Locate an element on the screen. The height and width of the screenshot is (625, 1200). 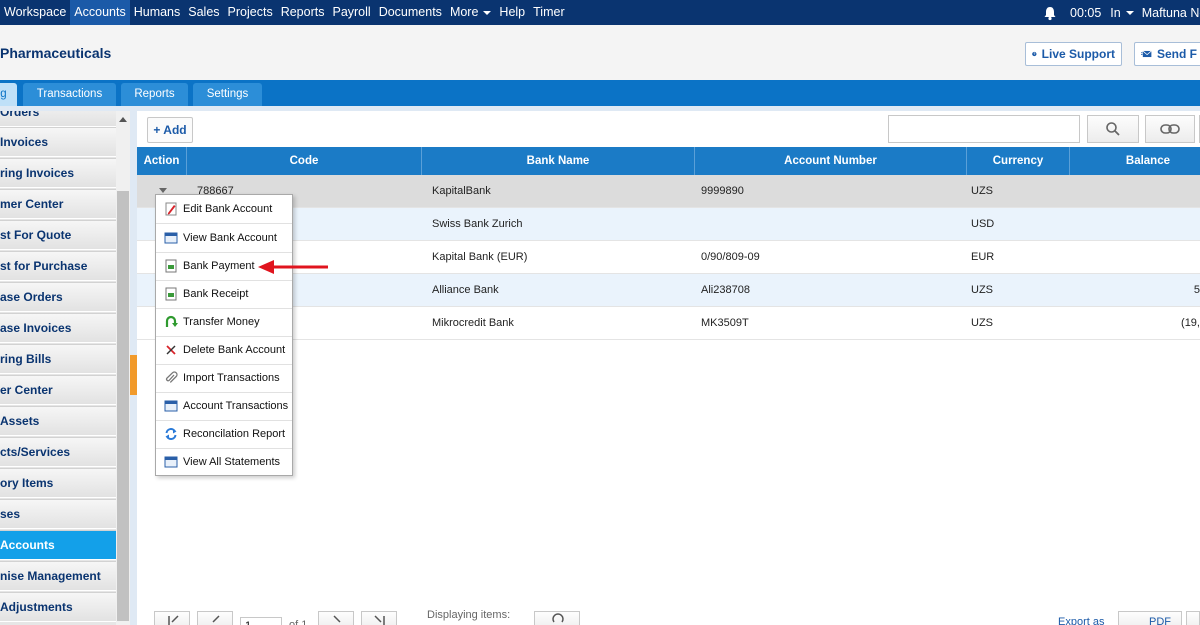
sidebar-item-inventory-items: ory Items is located at coordinates (58, 483).